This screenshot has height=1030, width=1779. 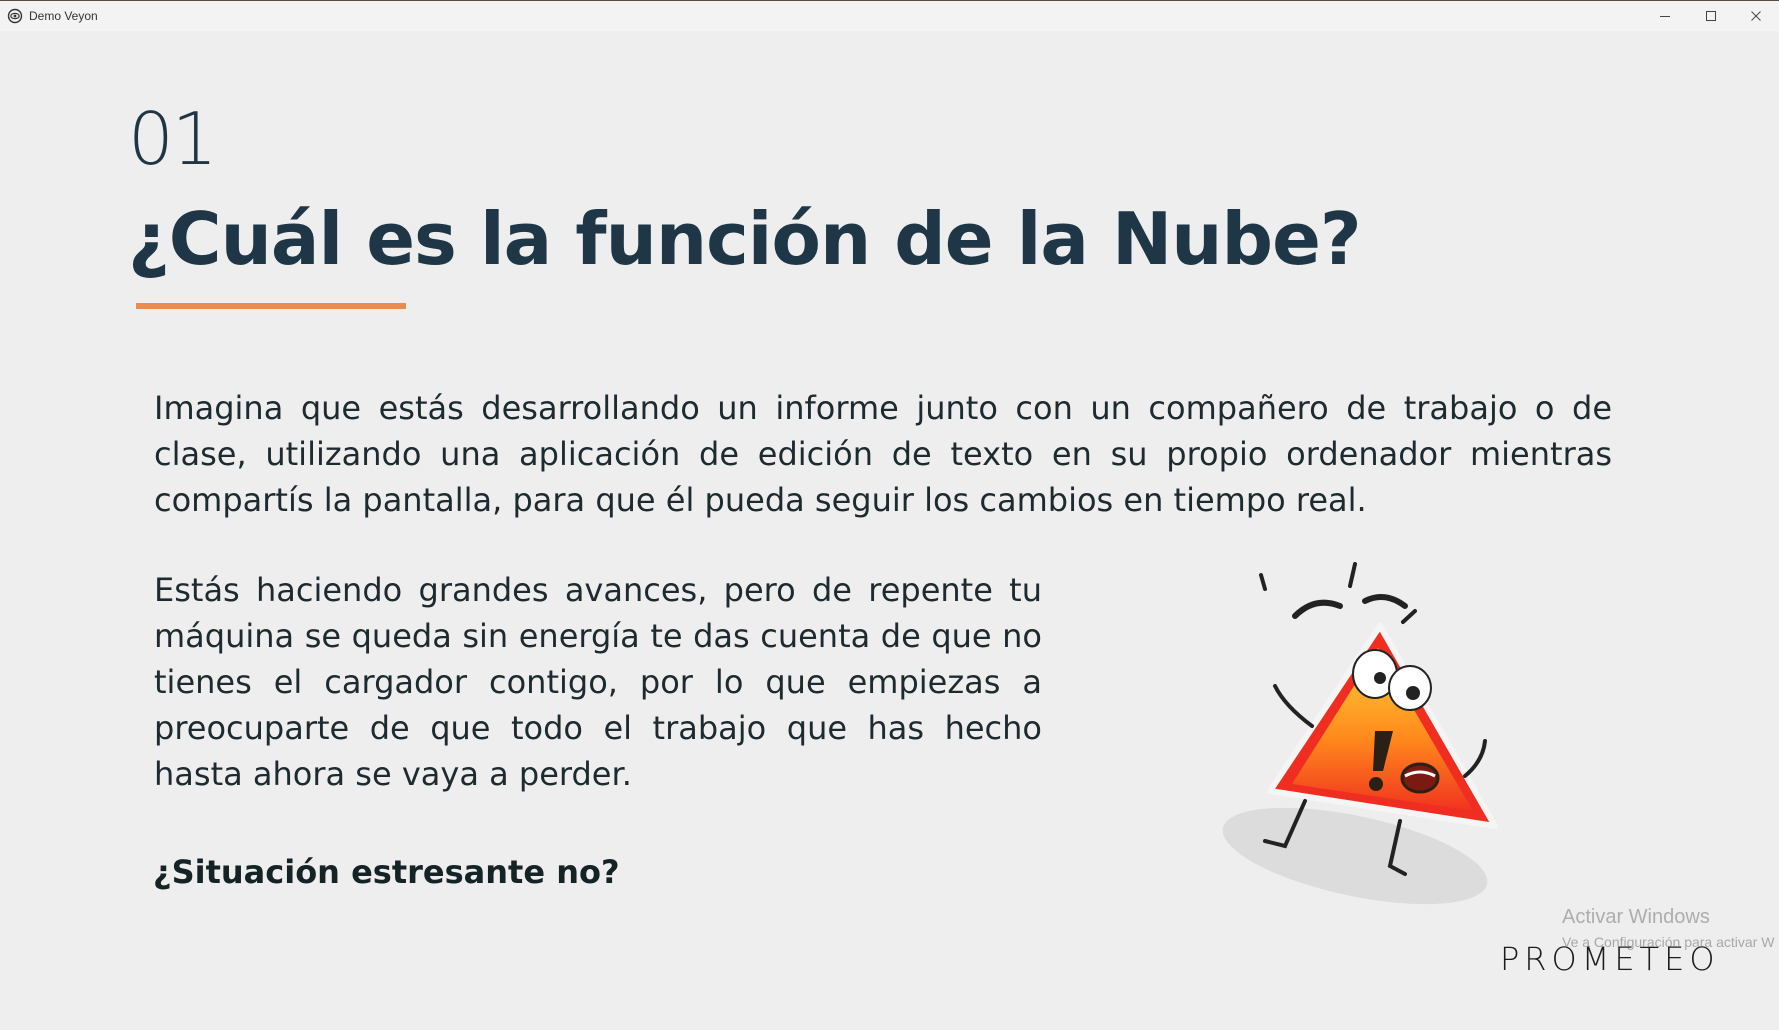 What do you see at coordinates (63, 16) in the screenshot?
I see `window-title: Demo Veyon` at bounding box center [63, 16].